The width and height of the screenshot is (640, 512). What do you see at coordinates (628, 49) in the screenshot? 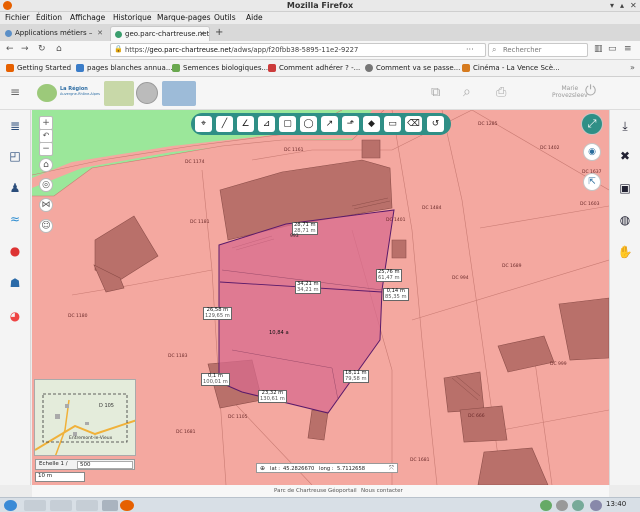
I see `hamburger-menu-icon: ≡` at bounding box center [628, 49].